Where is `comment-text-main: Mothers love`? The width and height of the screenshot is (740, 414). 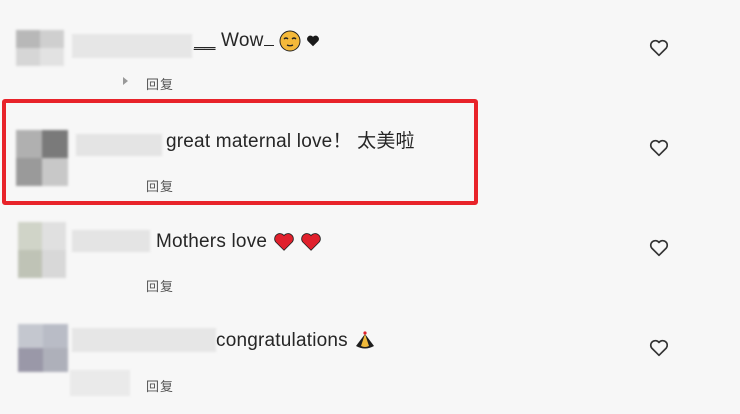 comment-text-main: Mothers love is located at coordinates (212, 242).